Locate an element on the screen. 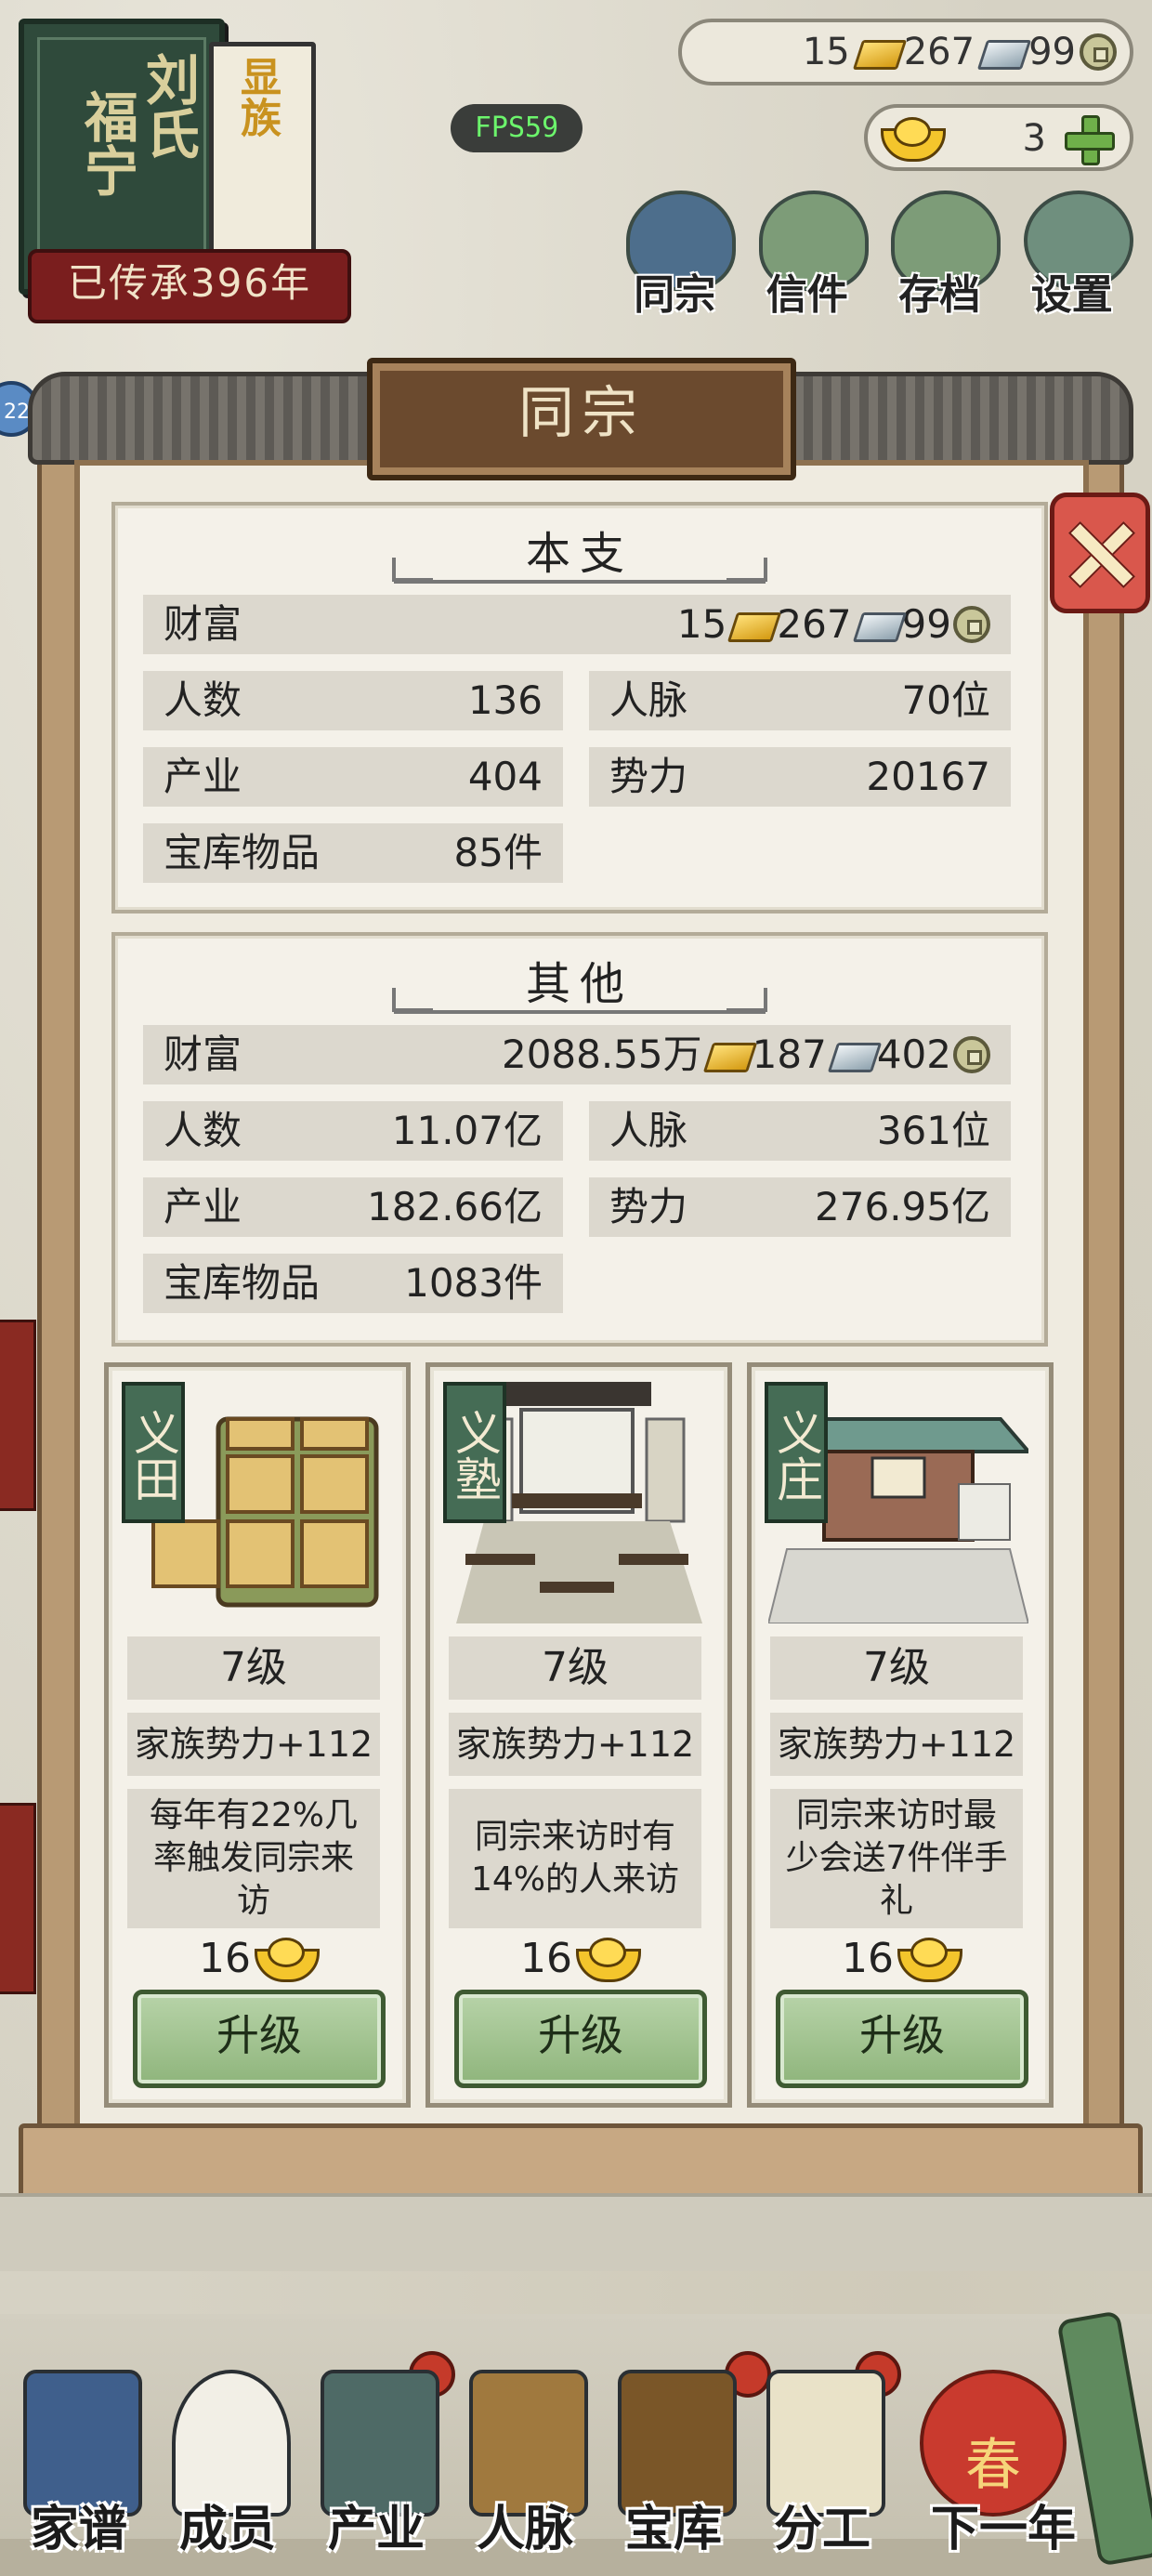 The image size is (1152, 2576). nav-treasury-button: 宝库 is located at coordinates (673, 2462).